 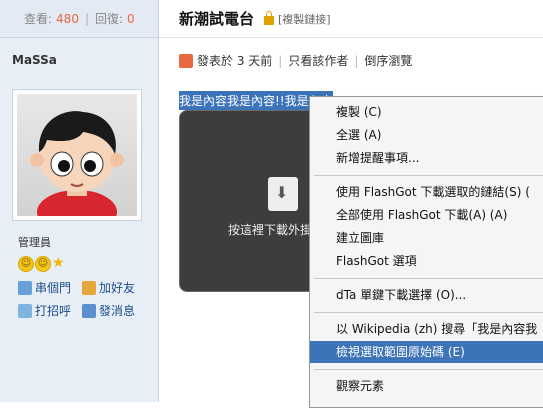 What do you see at coordinates (426, 386) in the screenshot?
I see `menu-item-inspect-element: 觀察元素` at bounding box center [426, 386].